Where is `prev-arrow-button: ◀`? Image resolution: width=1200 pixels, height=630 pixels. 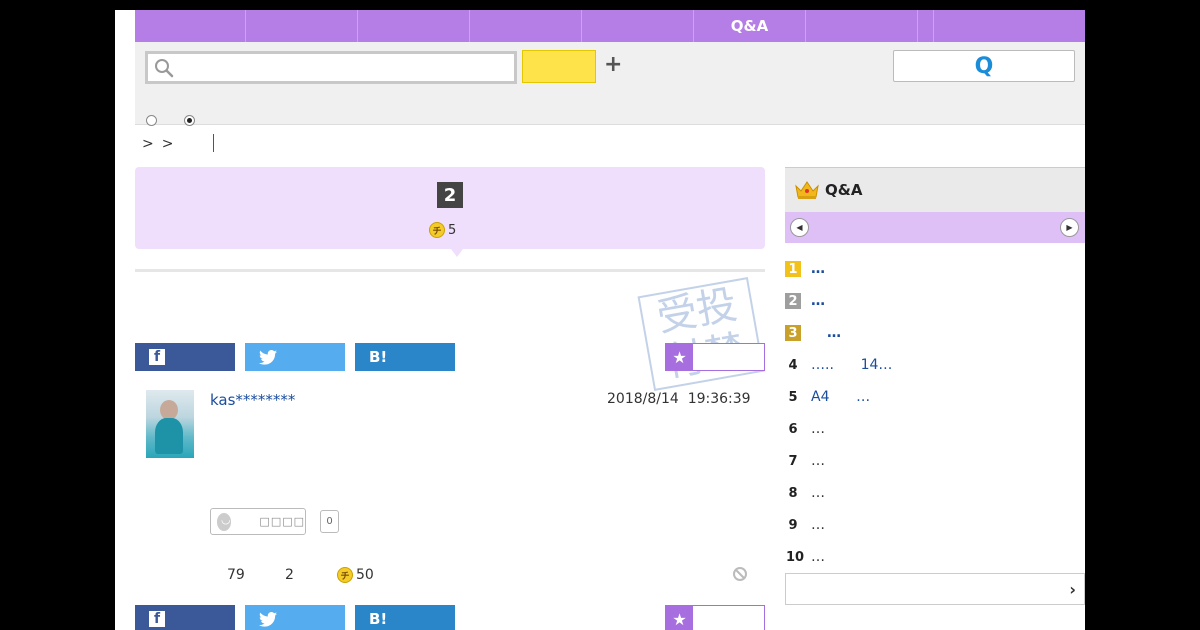 prev-arrow-button: ◀ is located at coordinates (799, 227).